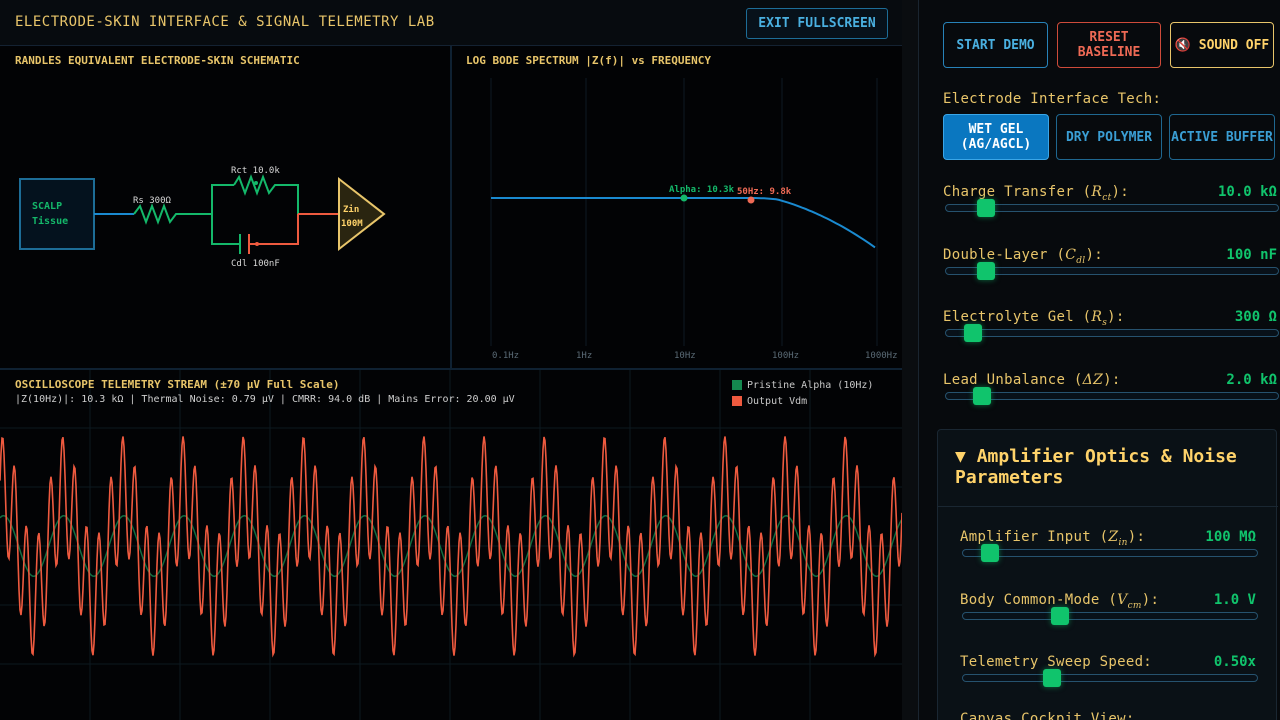 This screenshot has height=720, width=1280. I want to click on electrode-slider-label-1: Double-Layer (Cdl):, so click(1023, 256).